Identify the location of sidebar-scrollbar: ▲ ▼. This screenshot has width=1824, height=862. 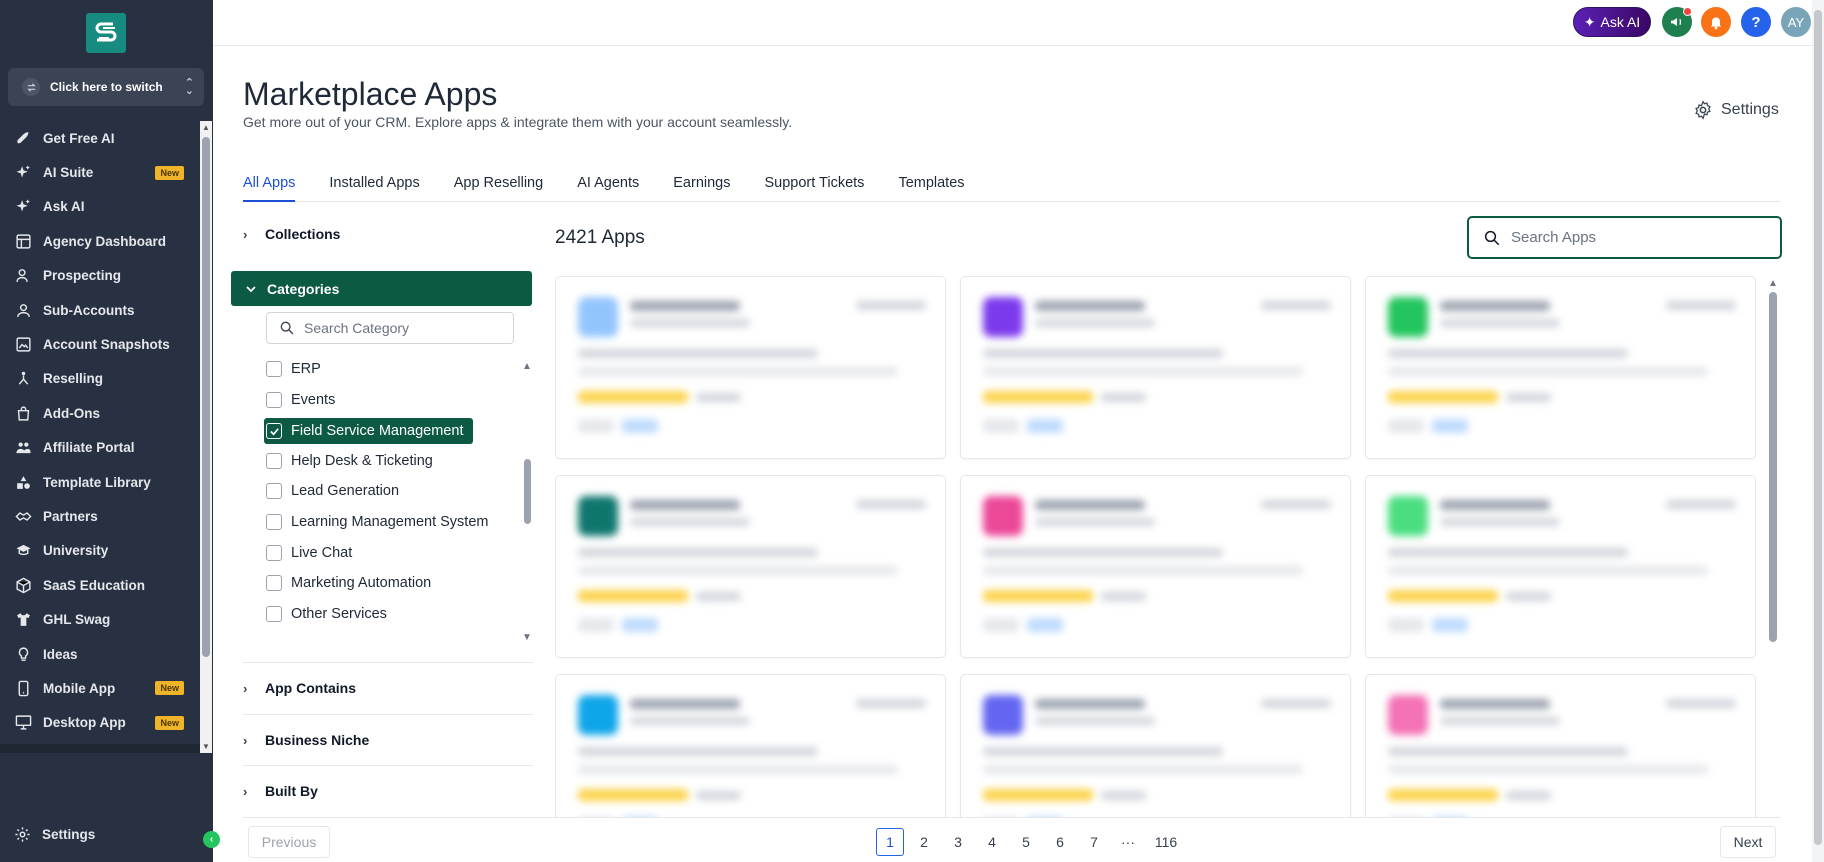
(206, 437).